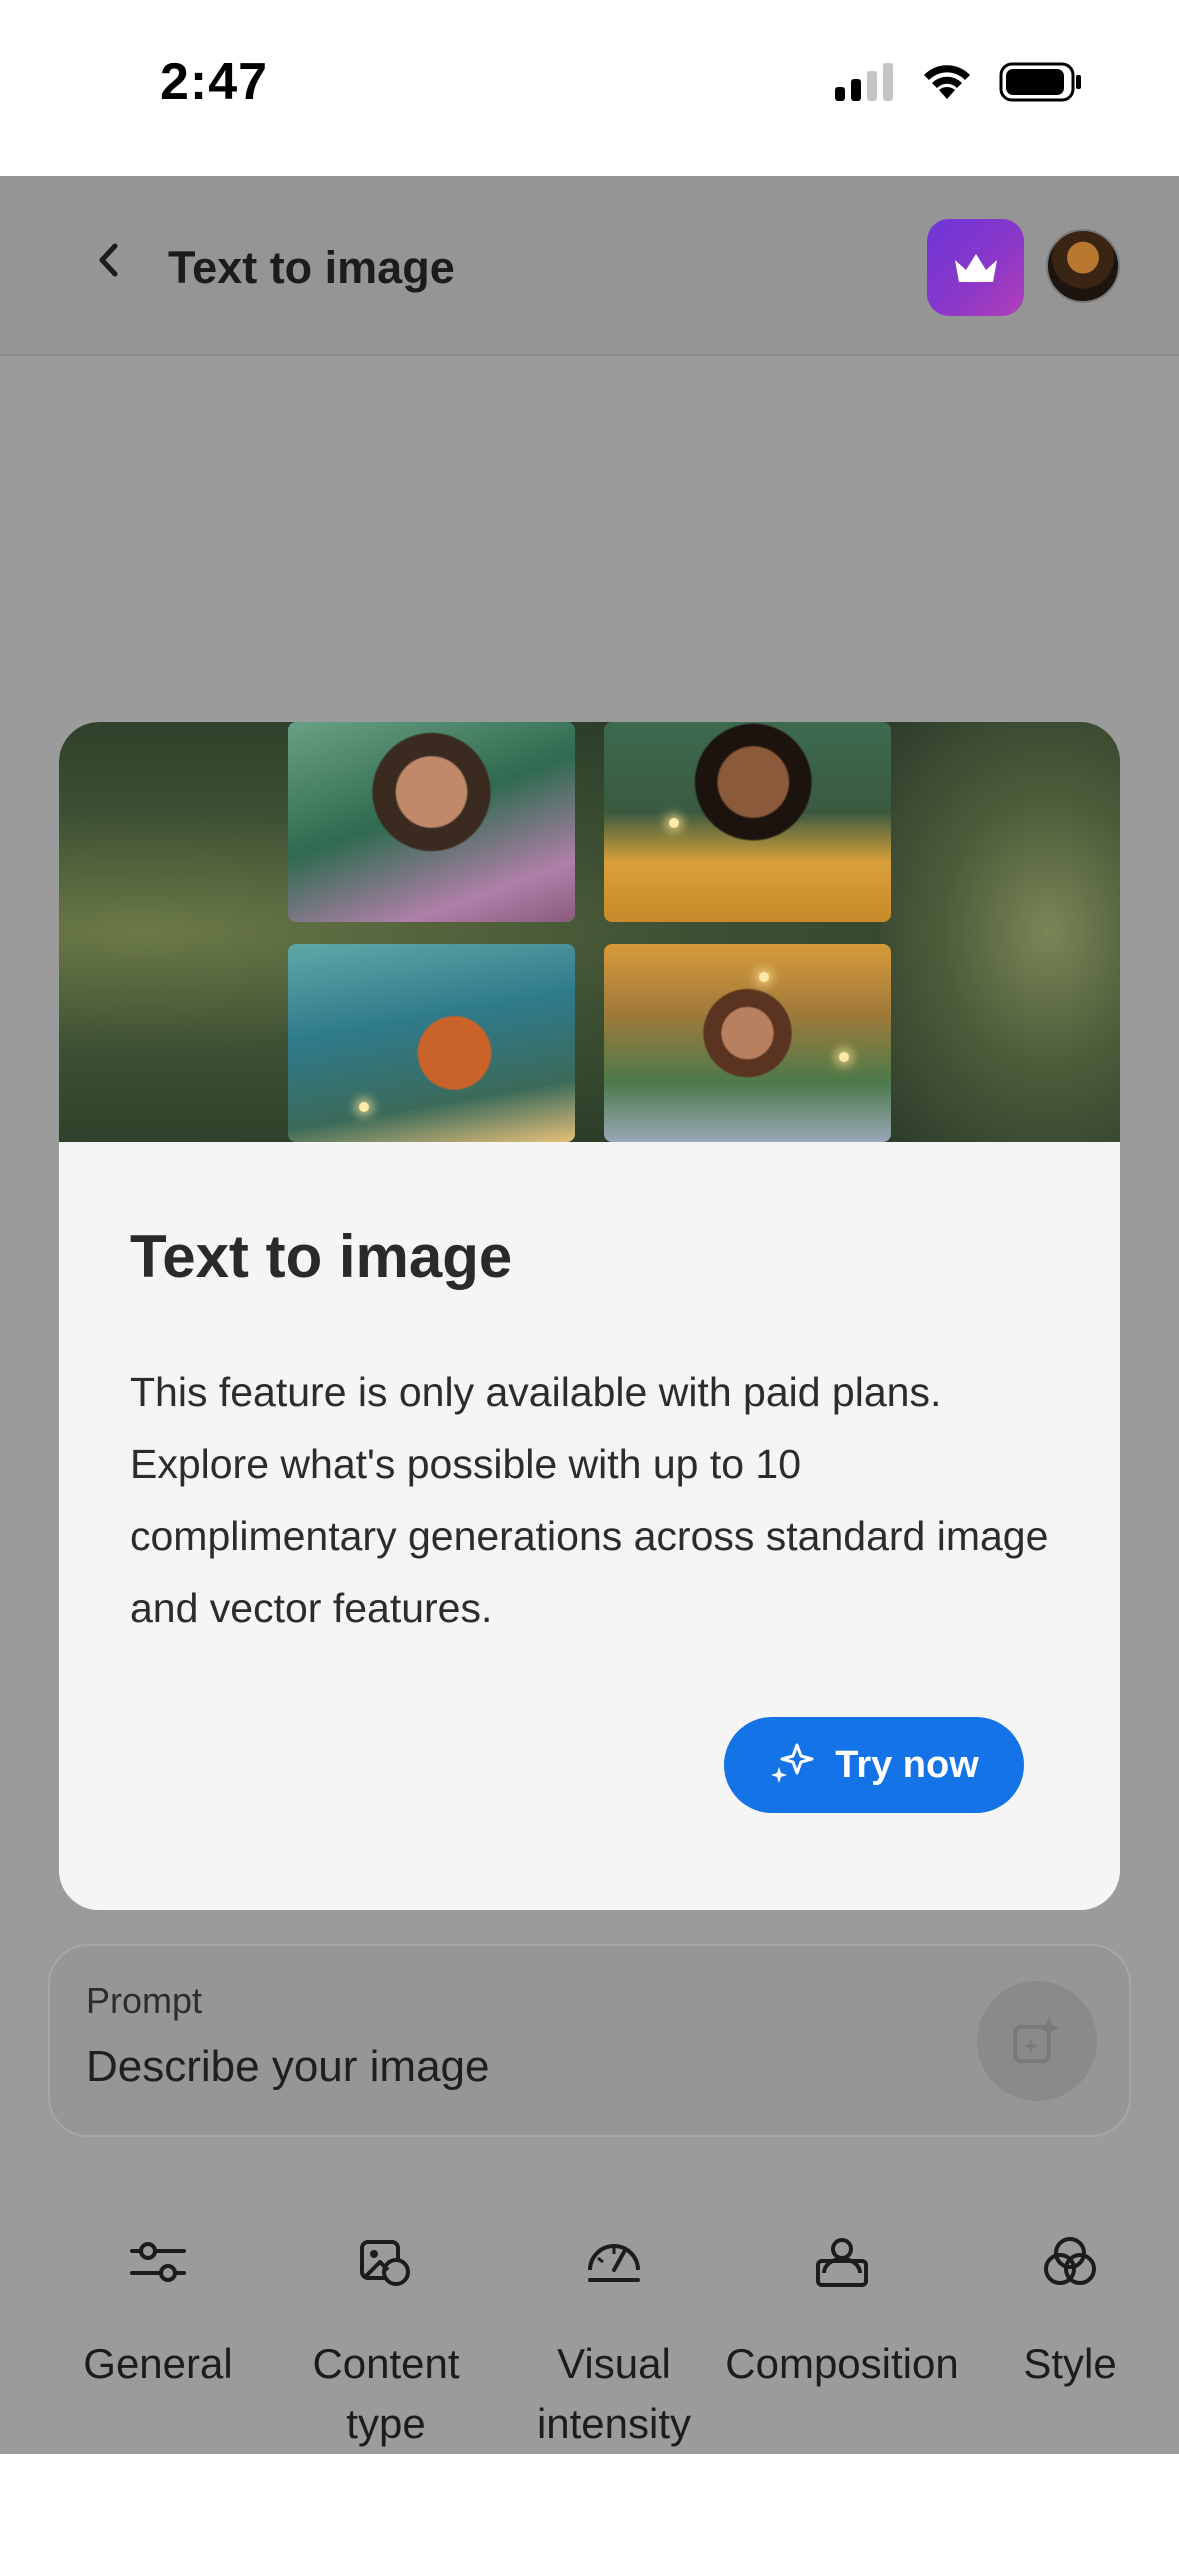  I want to click on prompt-input, so click(486, 2067).